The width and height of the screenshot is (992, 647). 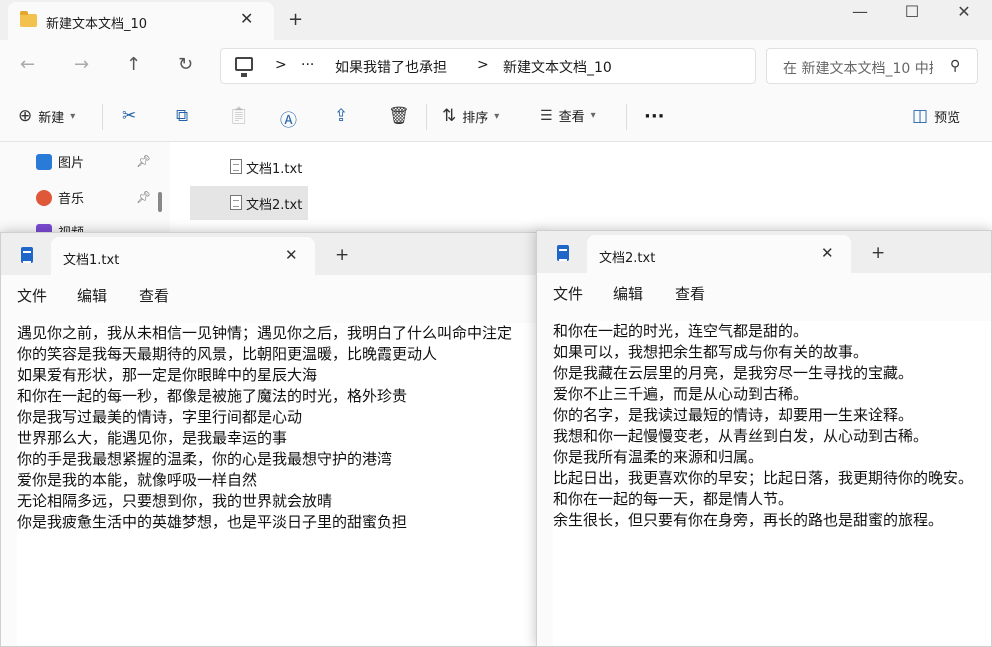 What do you see at coordinates (858, 68) in the screenshot?
I see `search-input: 在 新建文本文档_10 中搜索` at bounding box center [858, 68].